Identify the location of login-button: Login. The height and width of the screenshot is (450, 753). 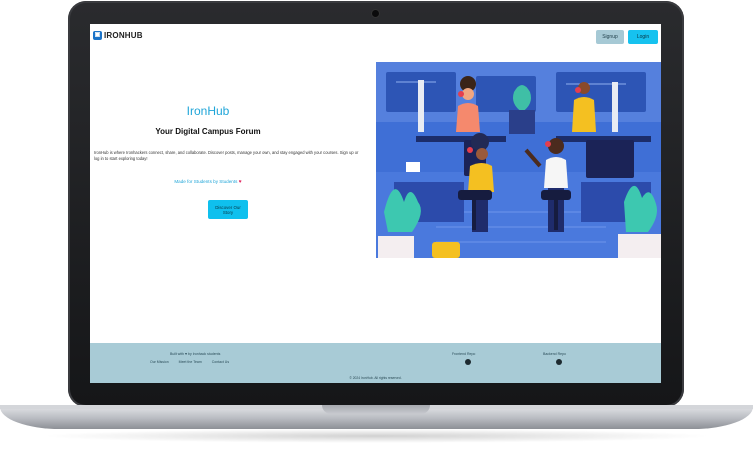
(643, 37).